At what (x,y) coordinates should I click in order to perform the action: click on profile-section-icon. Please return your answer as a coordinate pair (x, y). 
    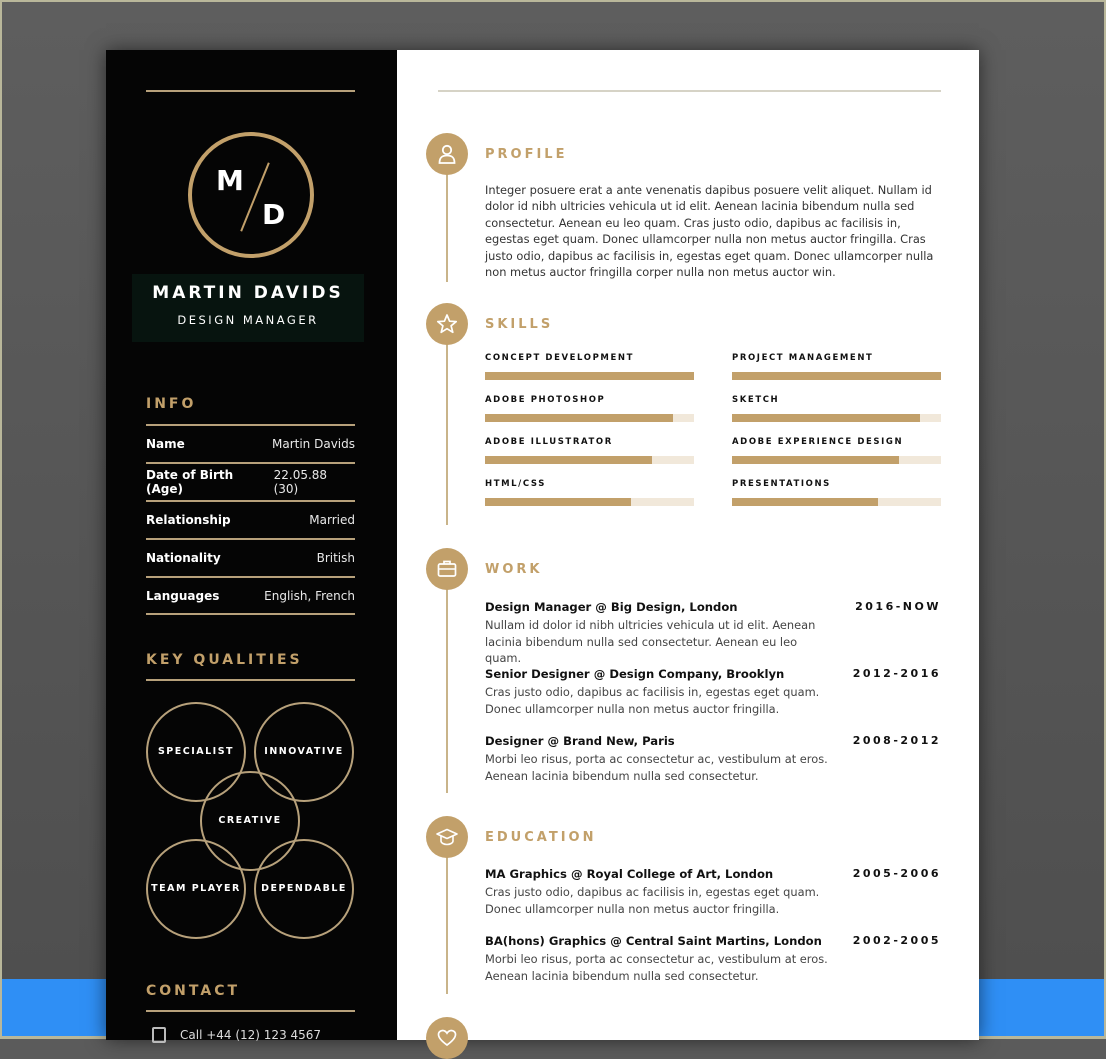
    Looking at the image, I should click on (447, 154).